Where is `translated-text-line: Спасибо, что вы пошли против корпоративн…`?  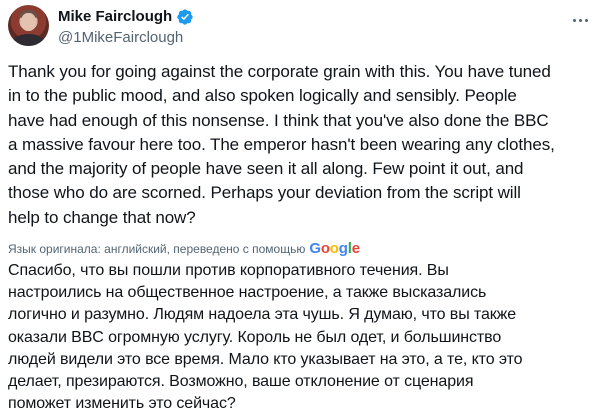 translated-text-line: Спасибо, что вы пошли против корпоративн… is located at coordinates (228, 270).